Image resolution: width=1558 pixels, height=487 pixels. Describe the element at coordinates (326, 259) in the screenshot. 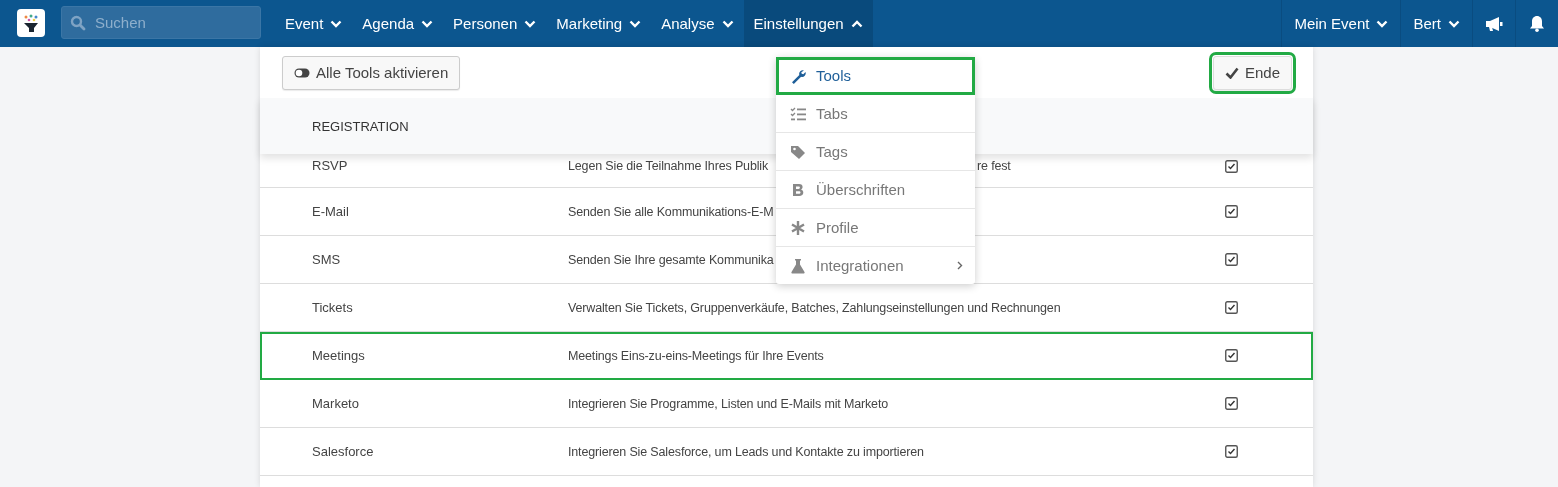

I see `tool-name: SMS` at that location.